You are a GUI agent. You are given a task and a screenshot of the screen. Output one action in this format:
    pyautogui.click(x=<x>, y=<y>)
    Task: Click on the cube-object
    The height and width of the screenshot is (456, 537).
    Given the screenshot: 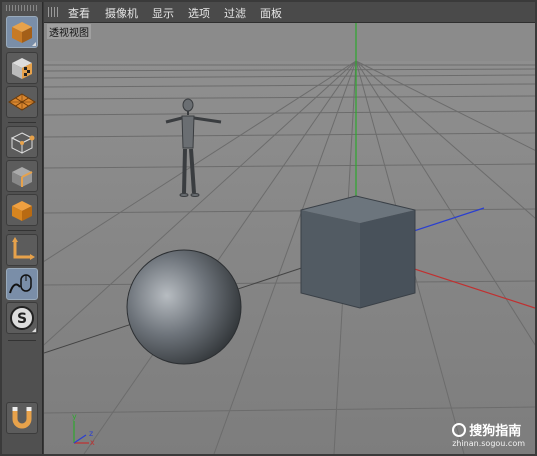 What is the action you would take?
    pyautogui.click(x=358, y=252)
    